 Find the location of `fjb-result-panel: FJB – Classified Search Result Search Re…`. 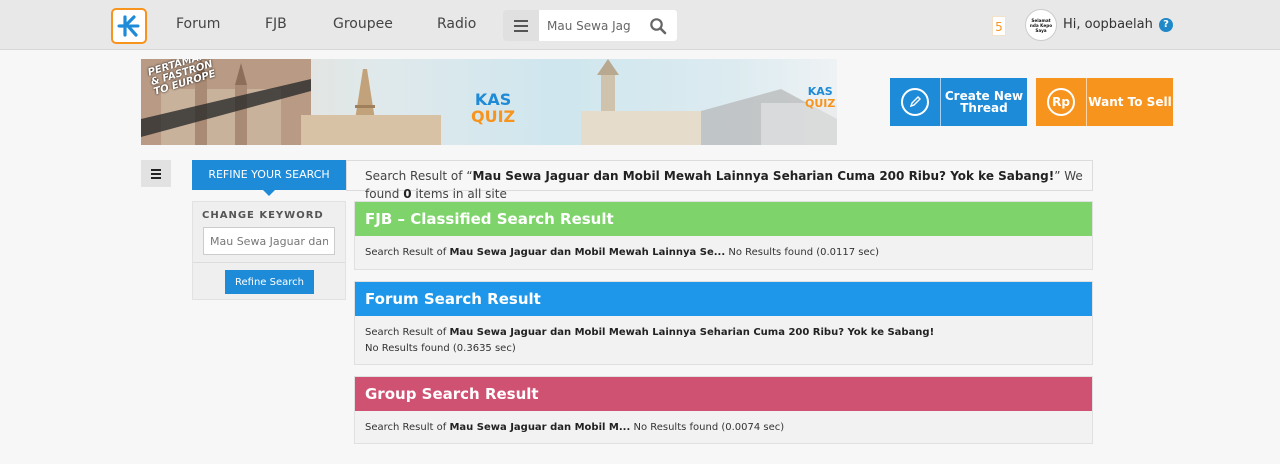

fjb-result-panel: FJB – Classified Search Result Search Re… is located at coordinates (723, 235).